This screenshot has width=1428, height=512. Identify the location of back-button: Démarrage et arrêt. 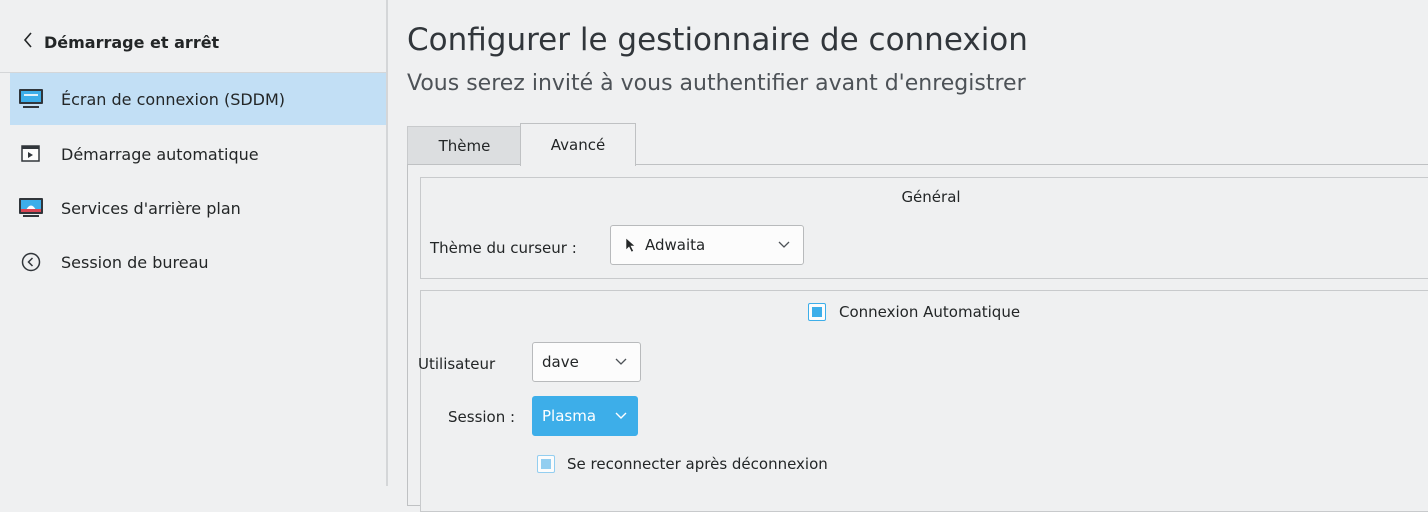
(193, 42).